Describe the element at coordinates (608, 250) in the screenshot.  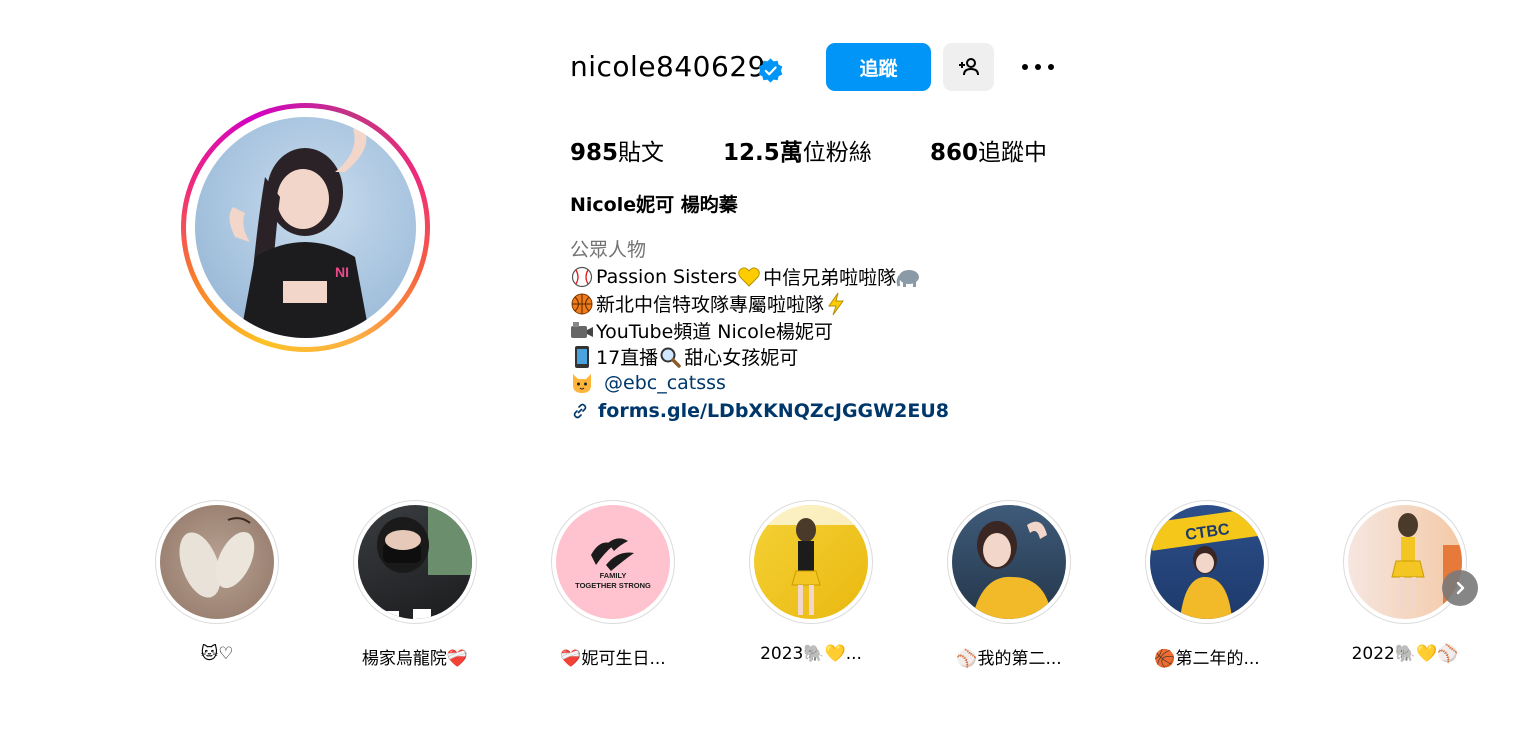
I see `category-label: 公眾人物` at that location.